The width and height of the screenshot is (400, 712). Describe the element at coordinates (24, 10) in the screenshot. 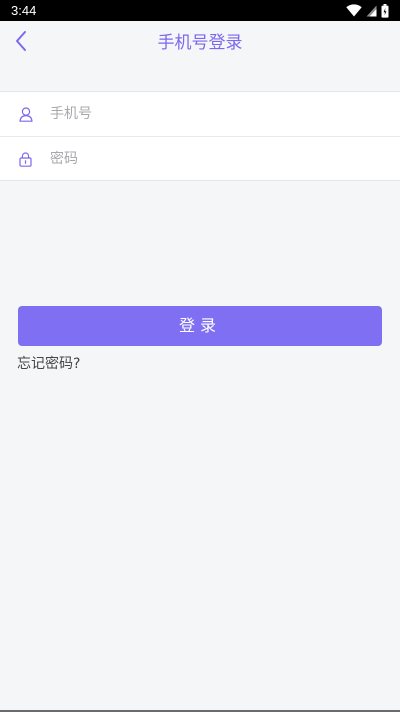

I see `status-time: 3:44` at that location.